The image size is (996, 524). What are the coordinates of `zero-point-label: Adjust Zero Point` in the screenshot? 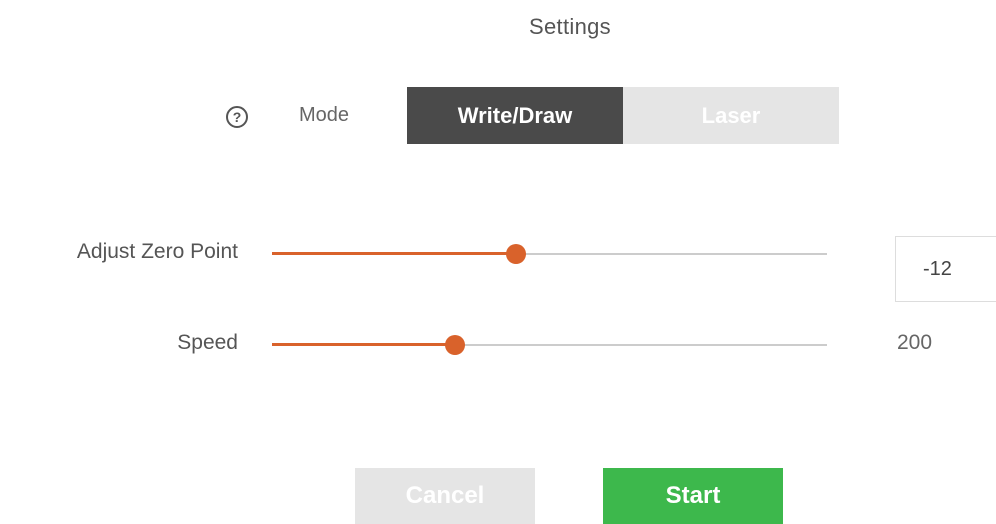 It's located at (157, 251).